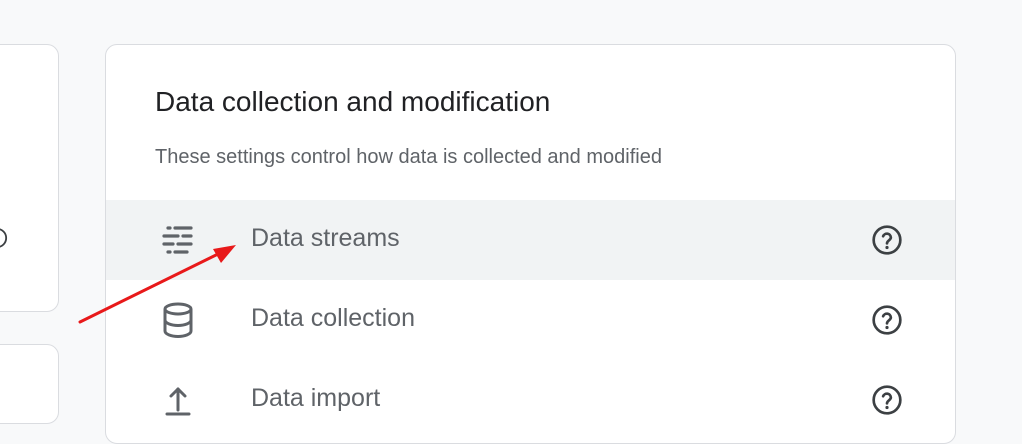  I want to click on settings-item-label: Data import, so click(316, 398).